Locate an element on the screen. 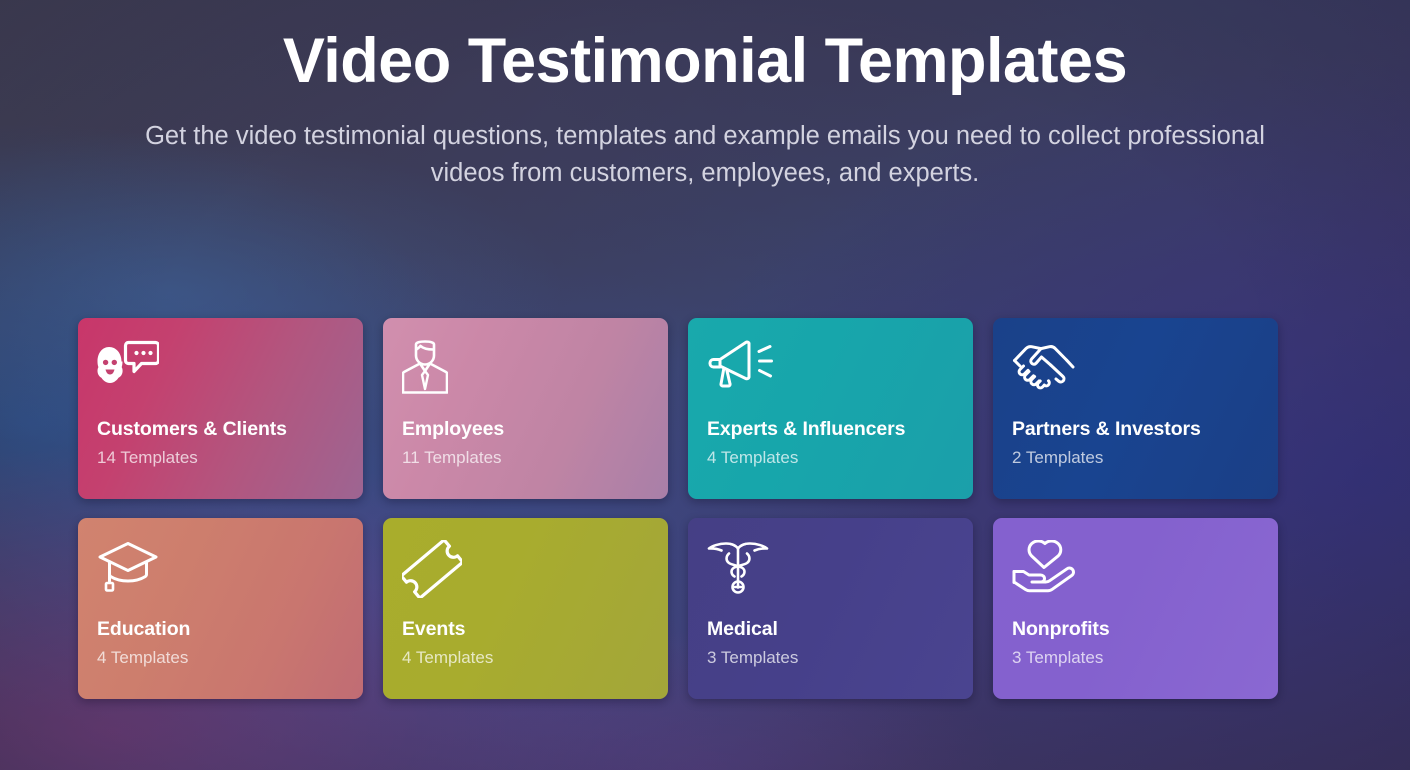 This screenshot has height=770, width=1410. category-card-customers-clients: Customers & Clients 14 Templates is located at coordinates (220, 408).